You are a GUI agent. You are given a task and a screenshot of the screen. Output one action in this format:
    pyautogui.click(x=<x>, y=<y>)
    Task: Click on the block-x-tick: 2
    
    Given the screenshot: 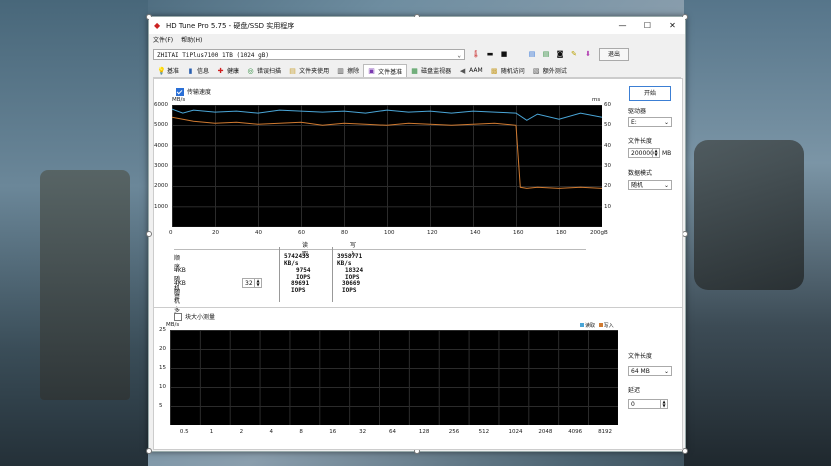 What is the action you would take?
    pyautogui.click(x=241, y=432)
    